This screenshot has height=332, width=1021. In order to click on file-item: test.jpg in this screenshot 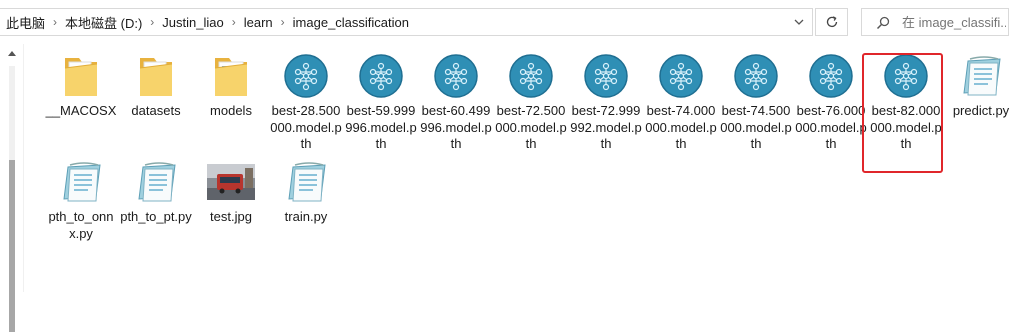, I will do `click(231, 192)`.